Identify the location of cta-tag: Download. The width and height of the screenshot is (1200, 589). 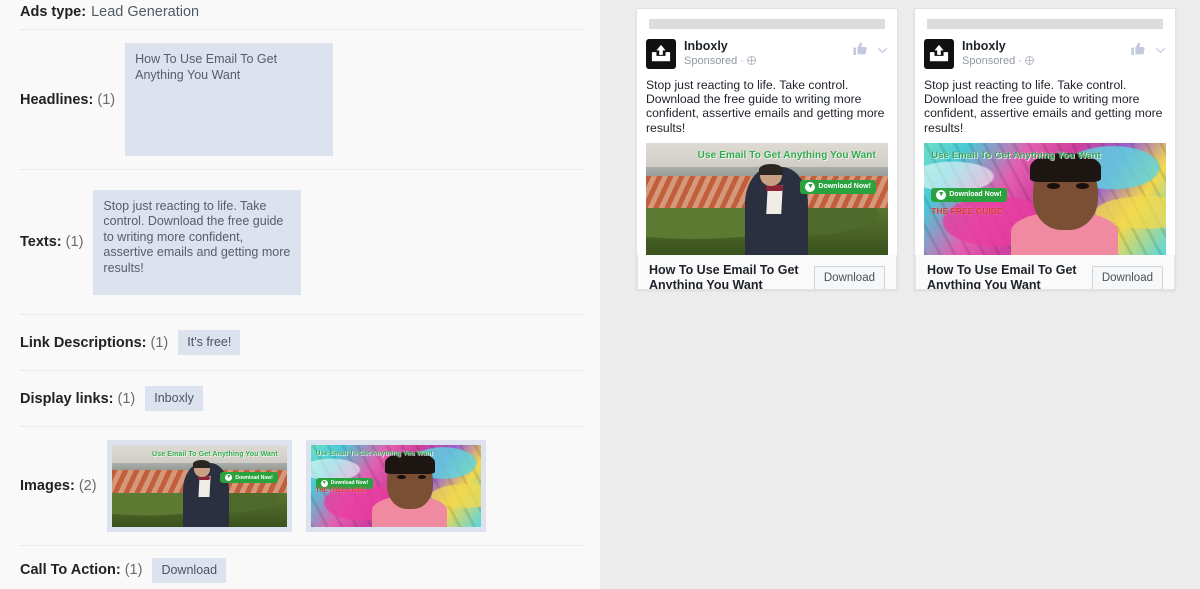
(189, 570).